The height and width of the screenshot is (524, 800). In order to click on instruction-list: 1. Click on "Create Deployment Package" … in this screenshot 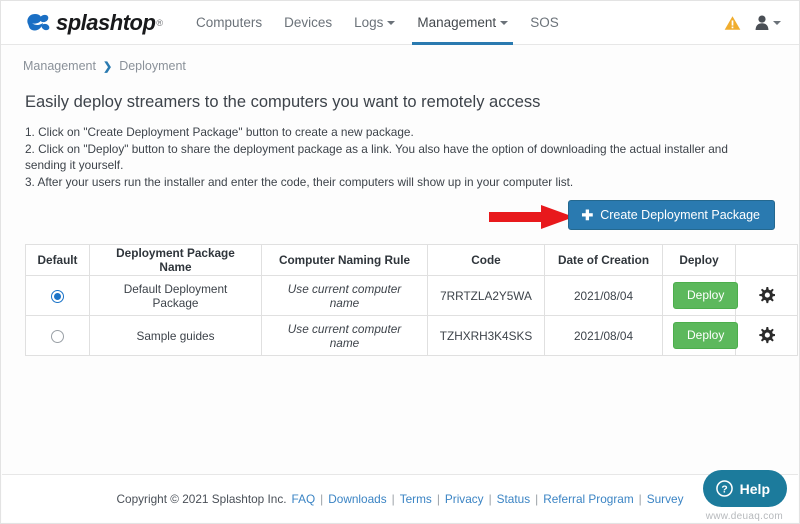, I will do `click(397, 157)`.